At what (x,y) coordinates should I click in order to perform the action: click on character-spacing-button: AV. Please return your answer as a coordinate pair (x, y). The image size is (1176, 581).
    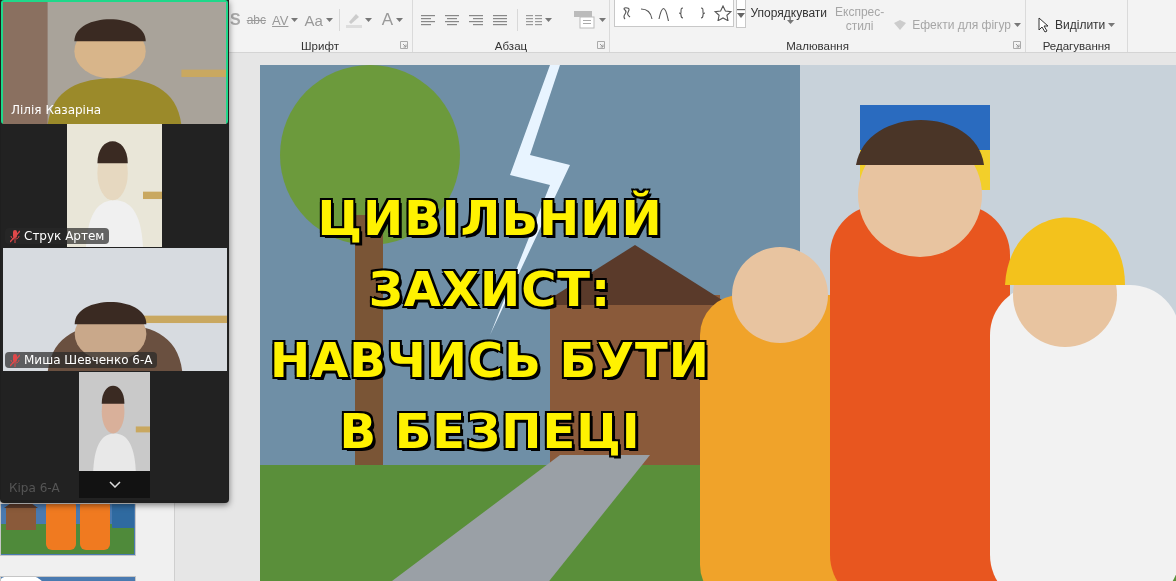
    Looking at the image, I should click on (285, 20).